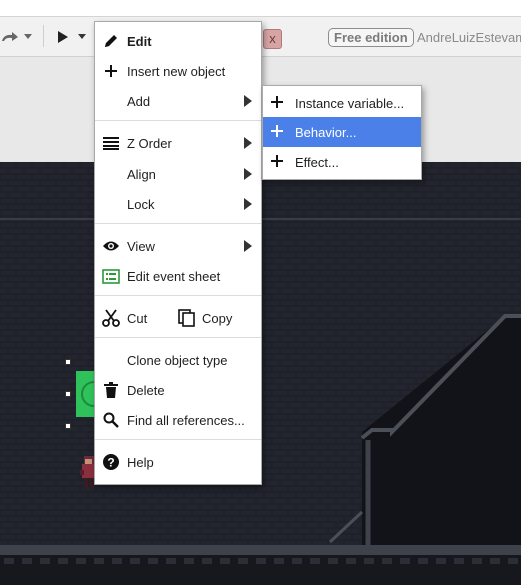 Image resolution: width=521 pixels, height=585 pixels. I want to click on run-dropdown-button, so click(82, 37).